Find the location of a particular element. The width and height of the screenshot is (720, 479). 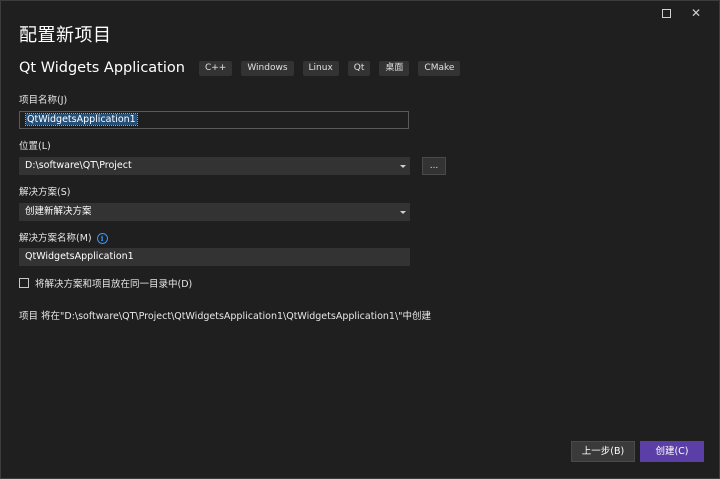

project-name-label: 项目名称(J) is located at coordinates (43, 100).